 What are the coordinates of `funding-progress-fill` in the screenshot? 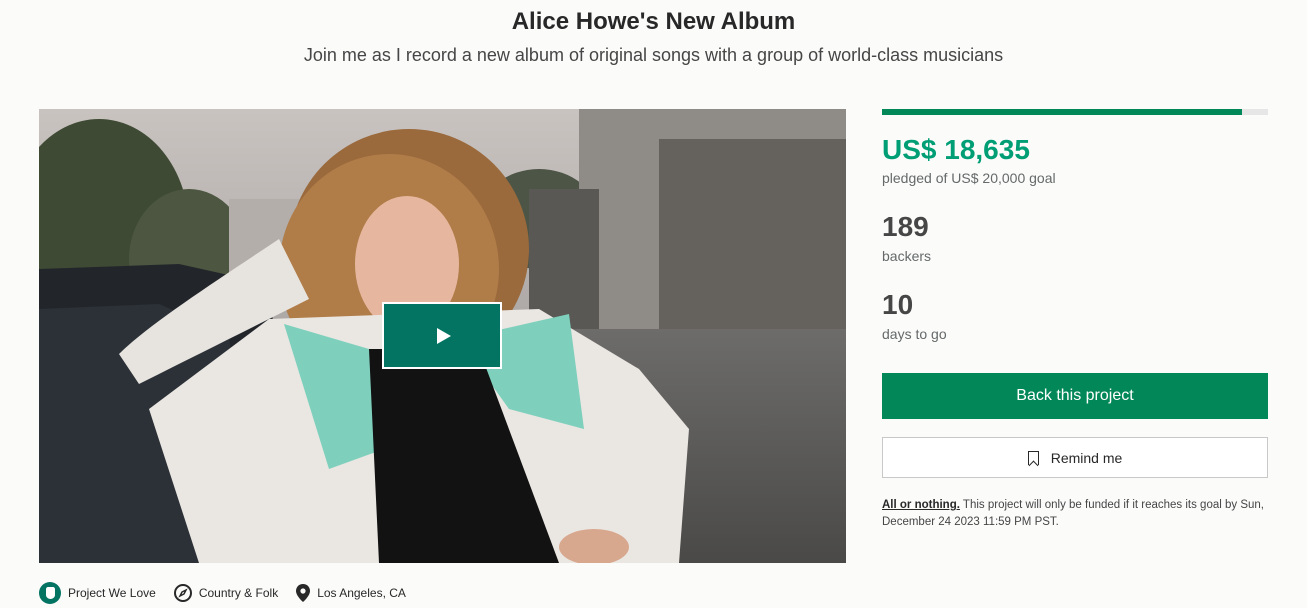 It's located at (1062, 112).